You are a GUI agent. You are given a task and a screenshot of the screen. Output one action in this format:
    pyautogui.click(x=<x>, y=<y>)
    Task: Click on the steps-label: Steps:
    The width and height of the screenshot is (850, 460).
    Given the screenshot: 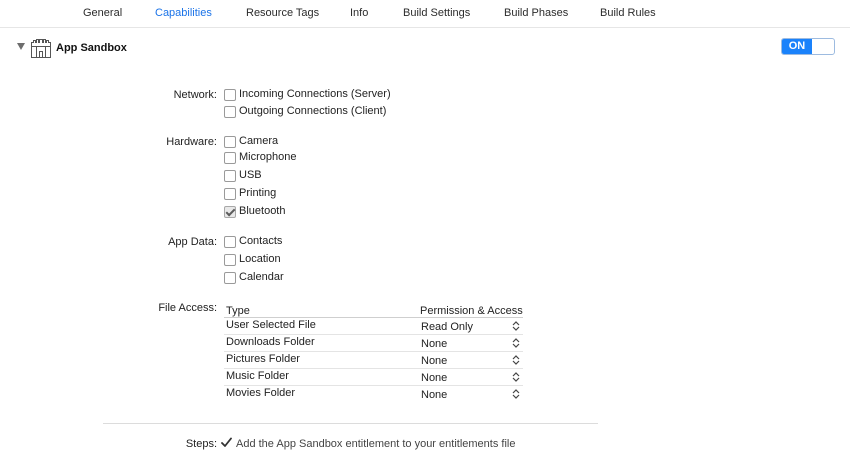 What is the action you would take?
    pyautogui.click(x=201, y=444)
    